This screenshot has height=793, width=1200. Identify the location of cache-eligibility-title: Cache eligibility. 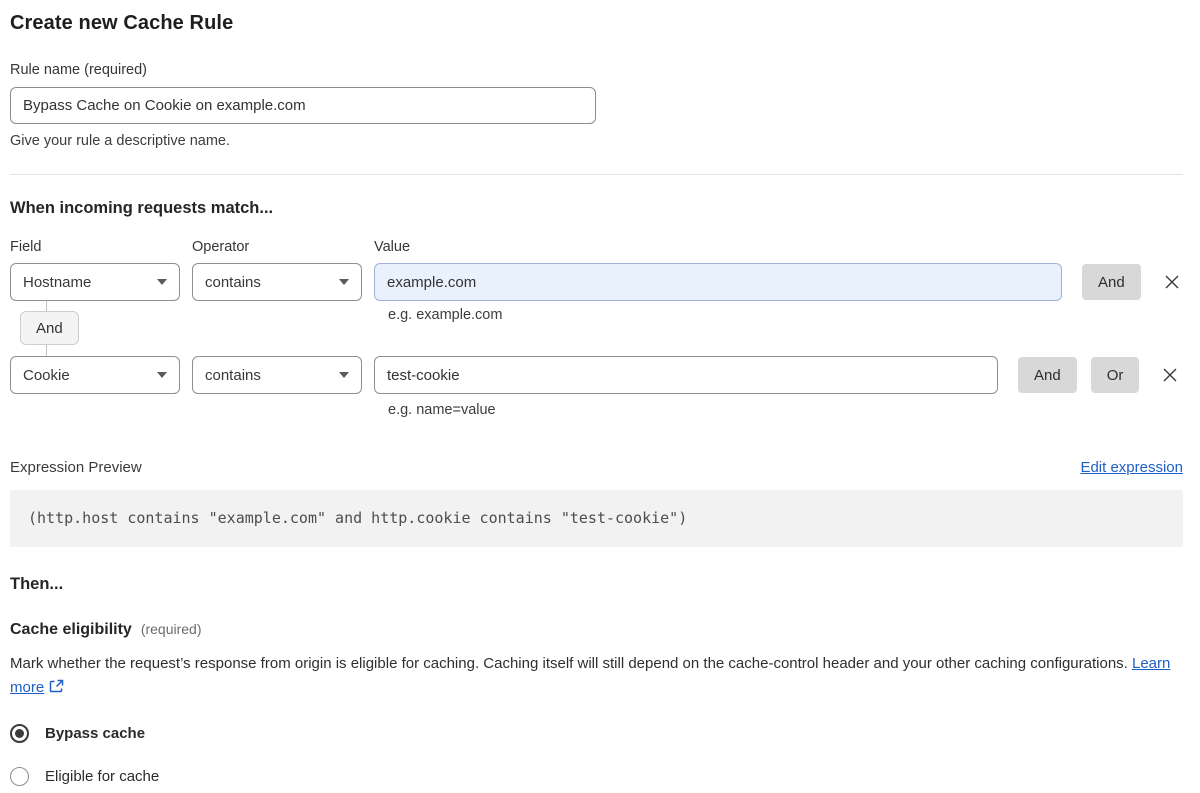
(71, 629).